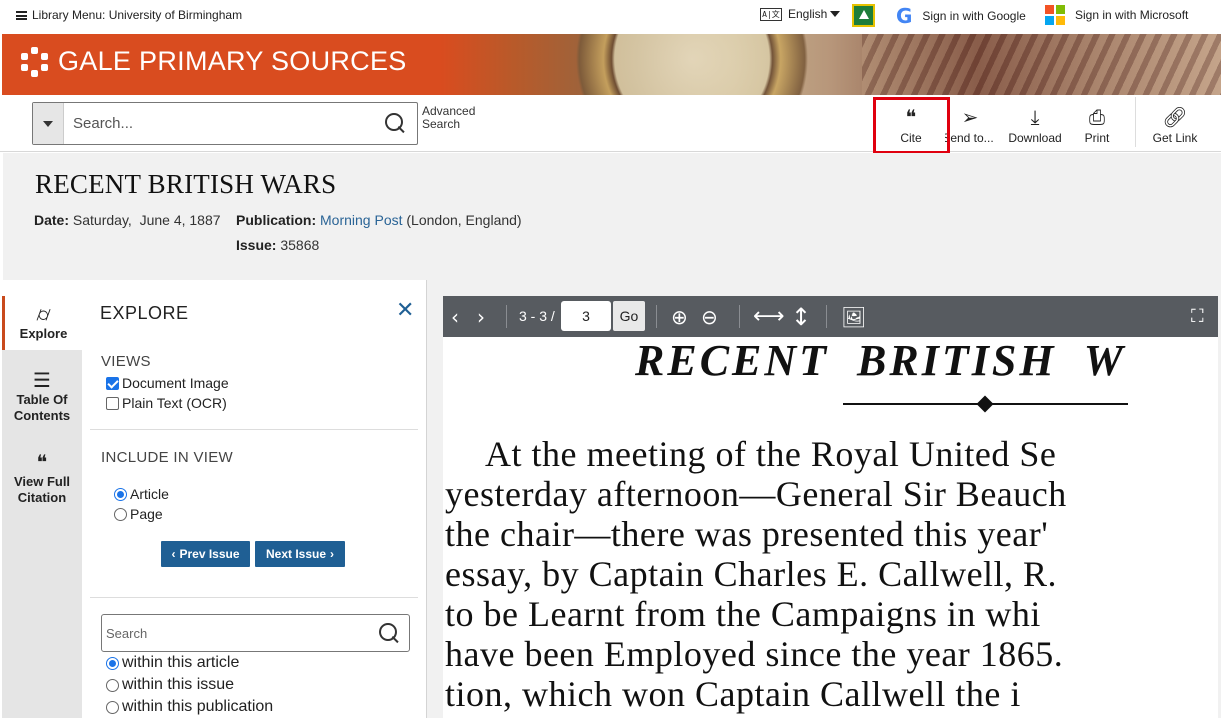 The width and height of the screenshot is (1221, 718). What do you see at coordinates (743, 614) in the screenshot?
I see `scan-text-line: to be Learnt from the Campaigns in whi` at bounding box center [743, 614].